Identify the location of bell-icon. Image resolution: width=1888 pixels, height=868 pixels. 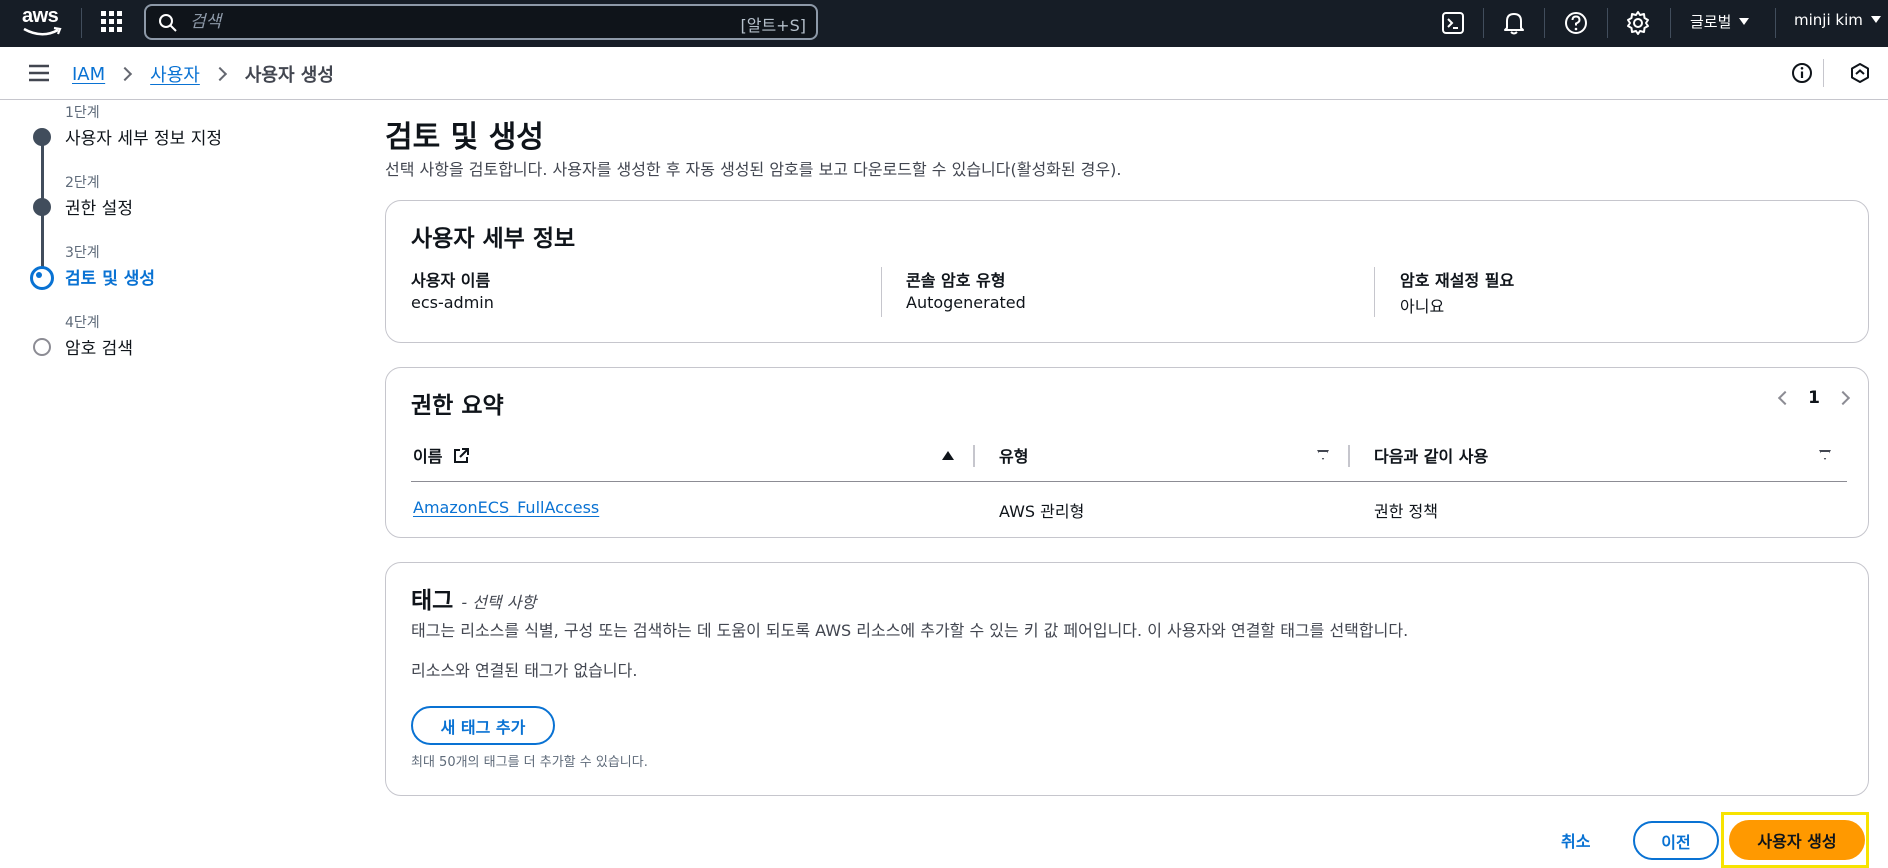
(1514, 23).